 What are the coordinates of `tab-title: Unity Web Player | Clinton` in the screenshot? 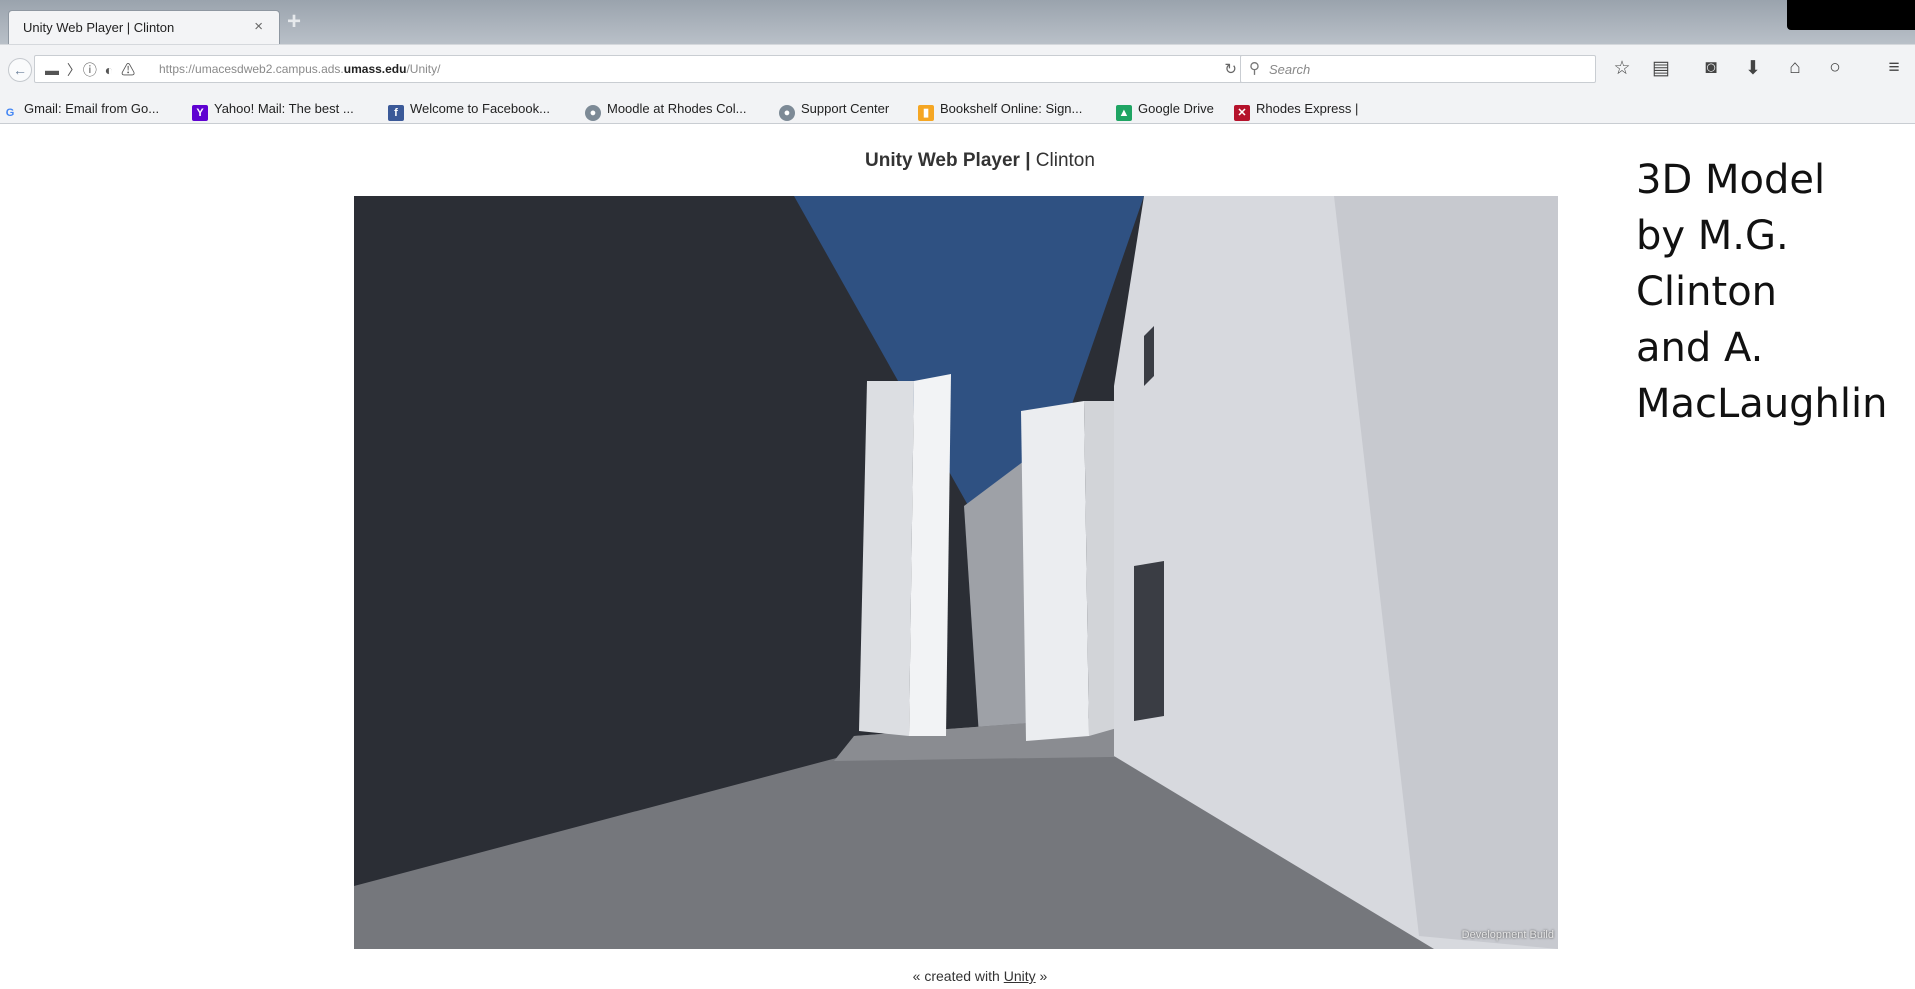 It's located at (99, 27).